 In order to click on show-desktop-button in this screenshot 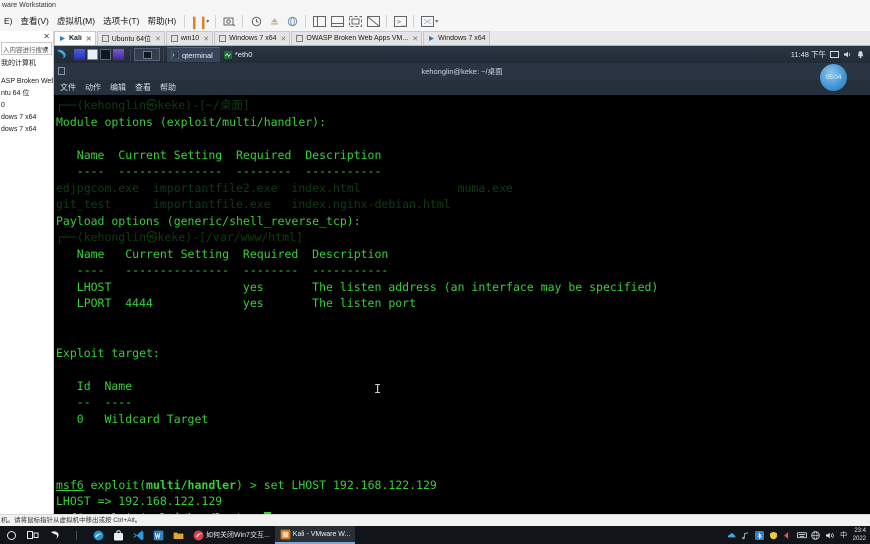, I will do `click(147, 54)`.